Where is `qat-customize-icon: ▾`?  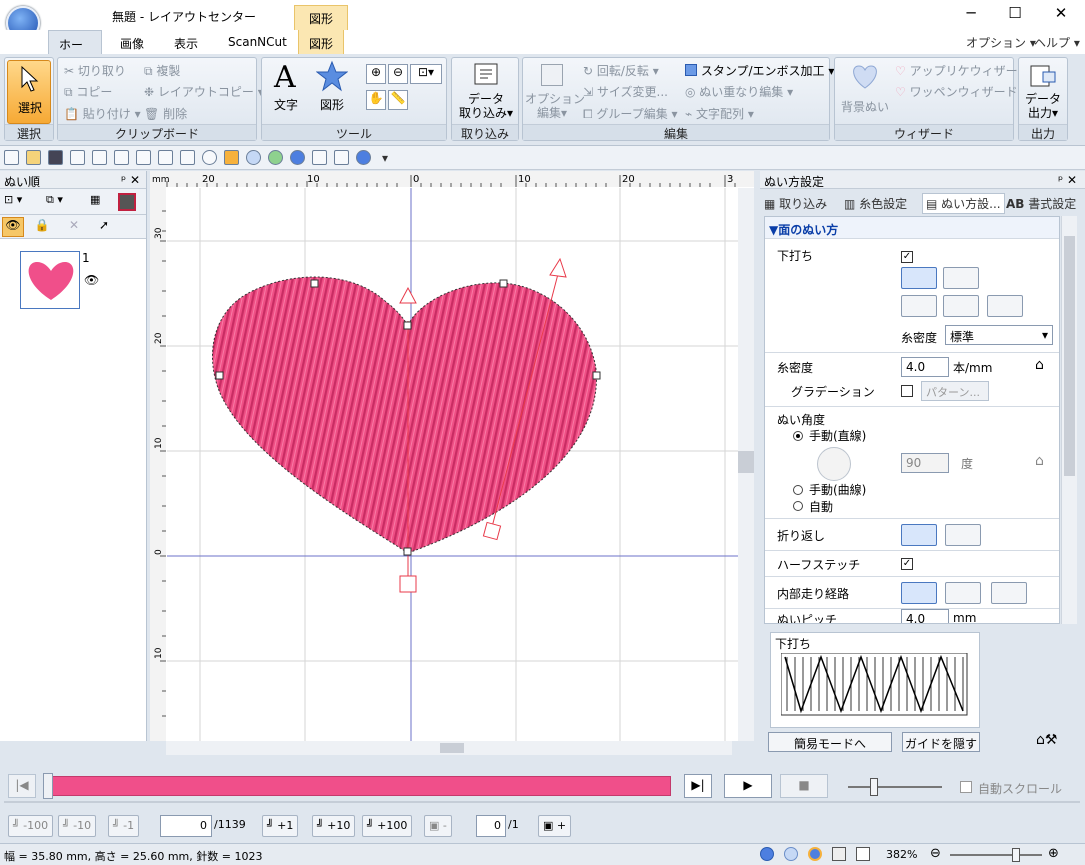
qat-customize-icon: ▾ is located at coordinates (385, 158).